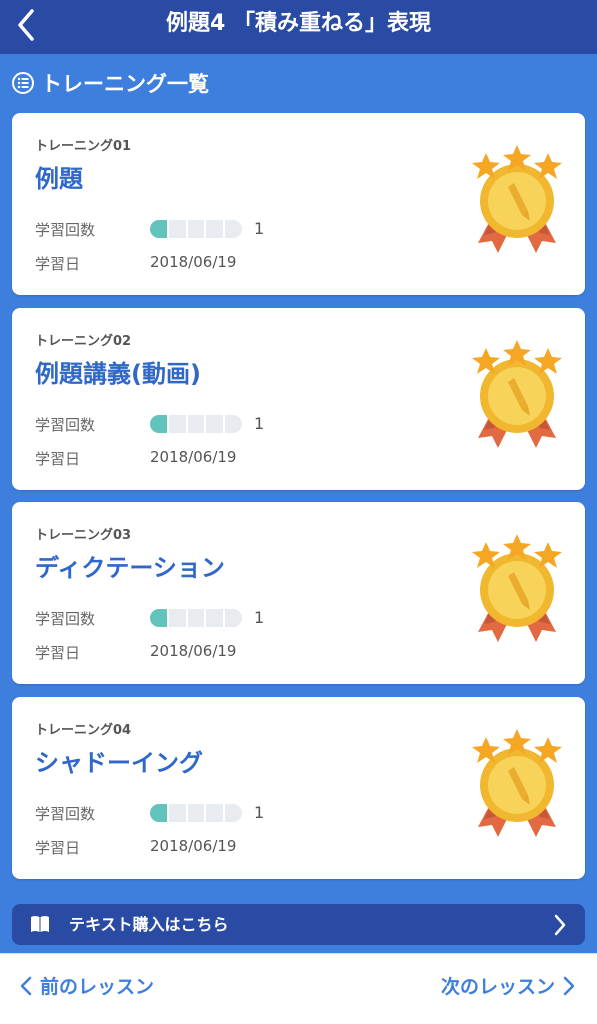 The width and height of the screenshot is (597, 1024). I want to click on list-icon, so click(23, 83).